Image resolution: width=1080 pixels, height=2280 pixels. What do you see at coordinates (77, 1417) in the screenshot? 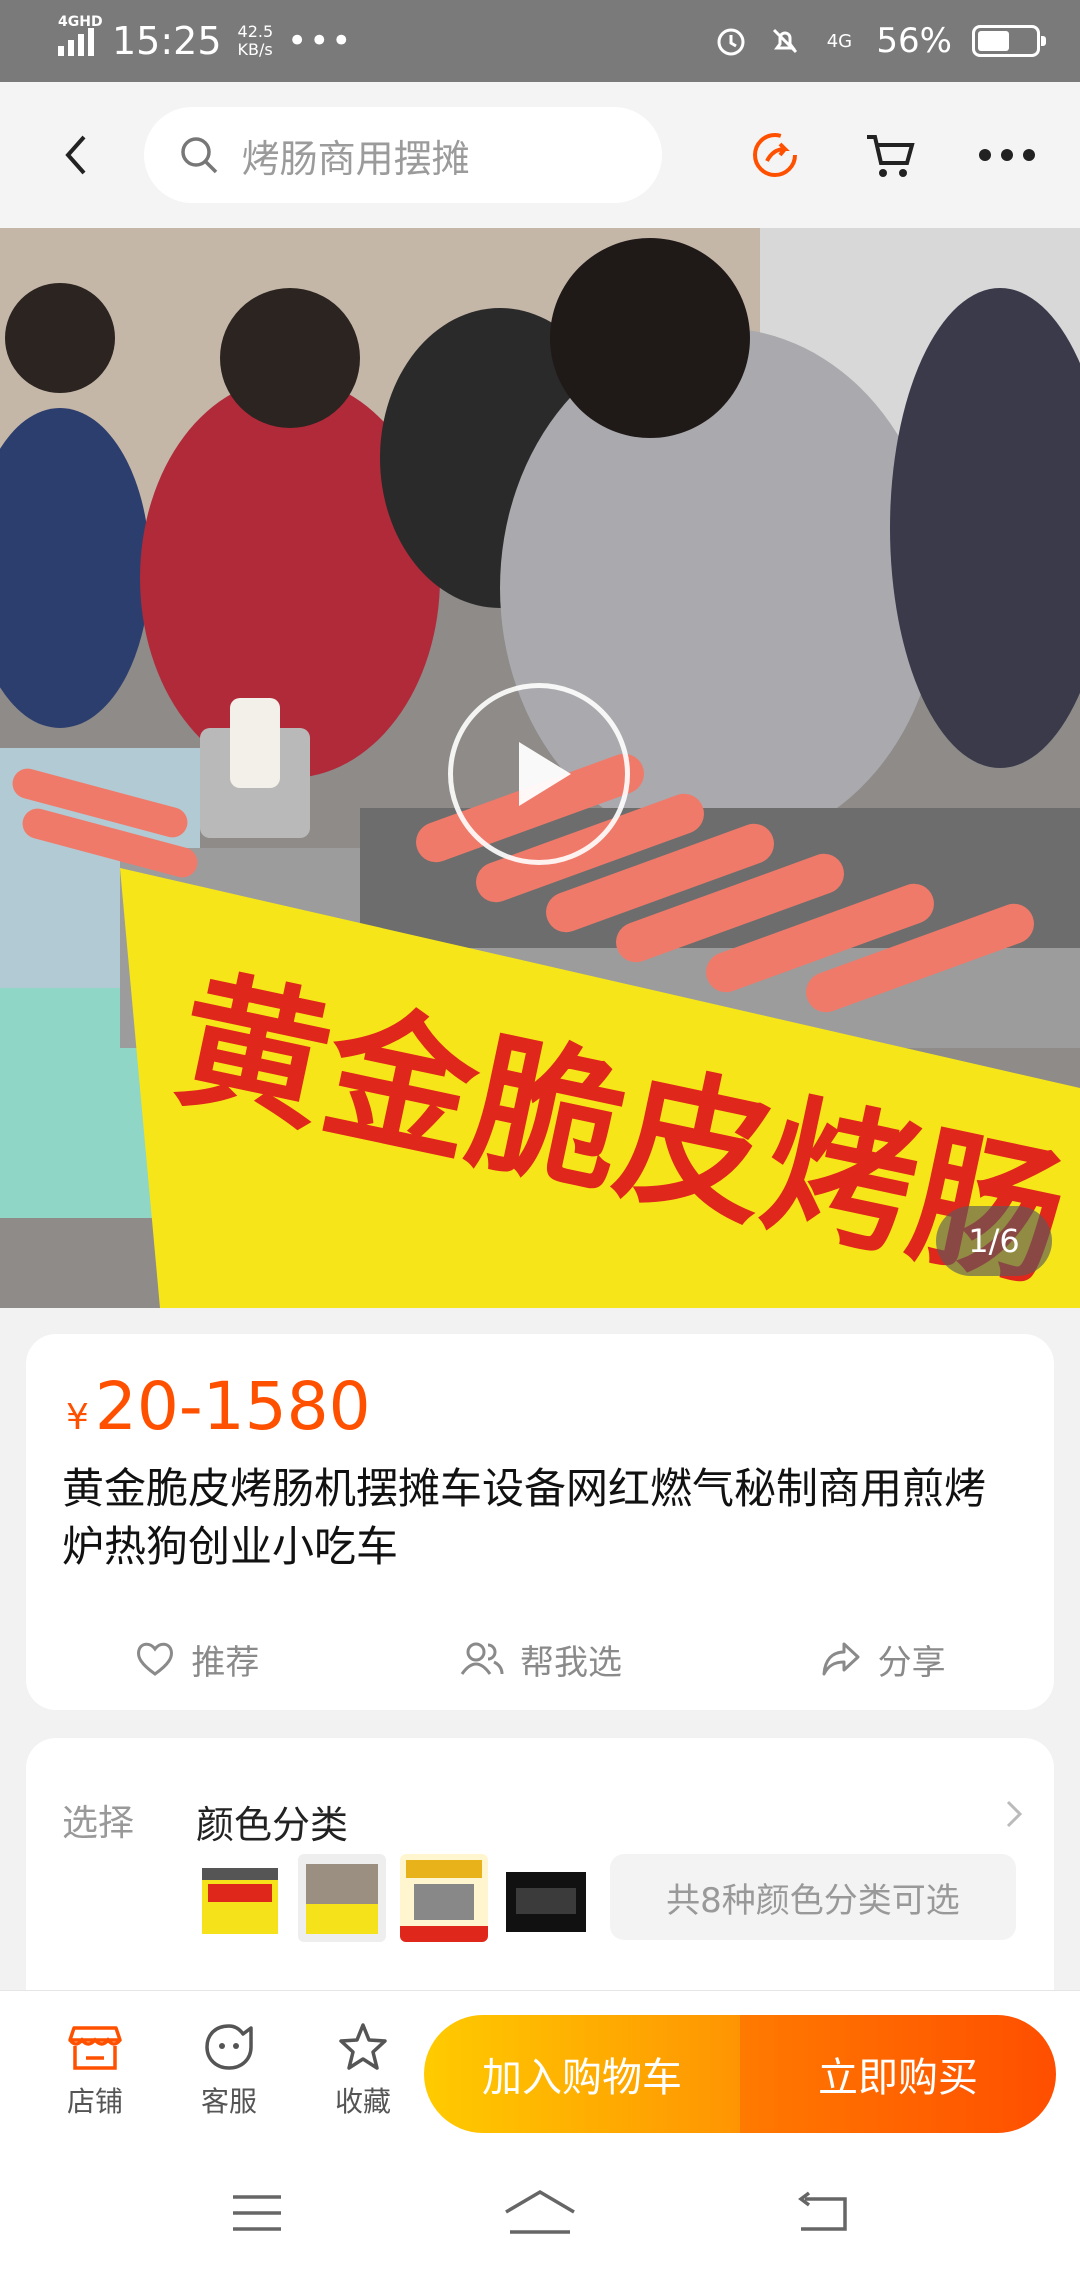
I see `currency-symbol: ¥` at bounding box center [77, 1417].